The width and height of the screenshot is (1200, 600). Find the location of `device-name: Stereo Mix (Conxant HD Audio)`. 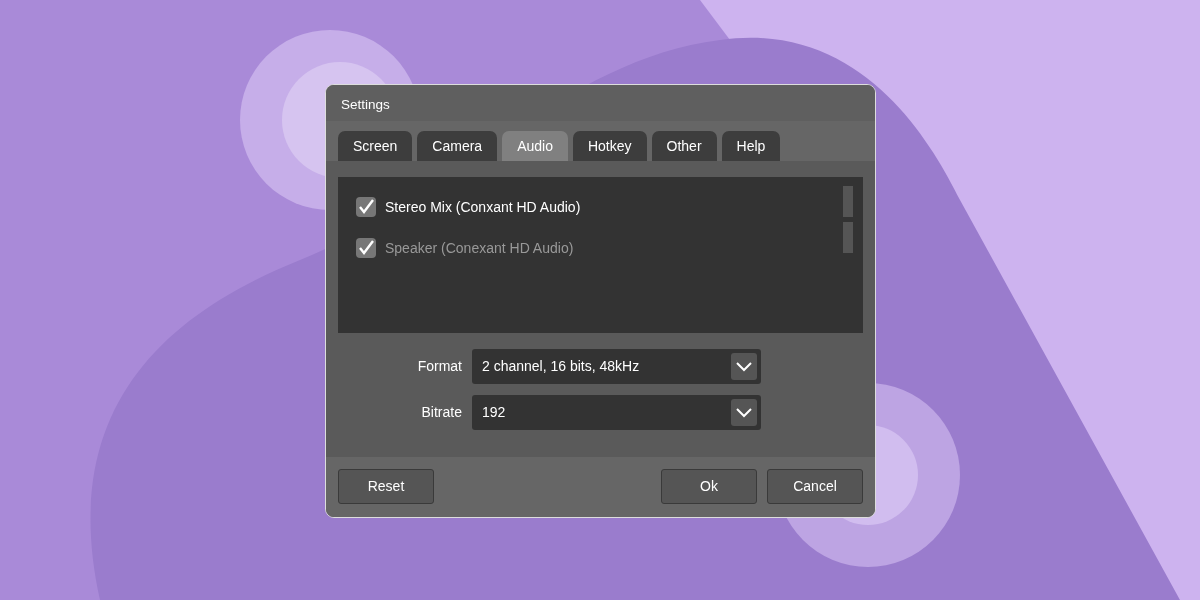

device-name: Stereo Mix (Conxant HD Audio) is located at coordinates (483, 207).